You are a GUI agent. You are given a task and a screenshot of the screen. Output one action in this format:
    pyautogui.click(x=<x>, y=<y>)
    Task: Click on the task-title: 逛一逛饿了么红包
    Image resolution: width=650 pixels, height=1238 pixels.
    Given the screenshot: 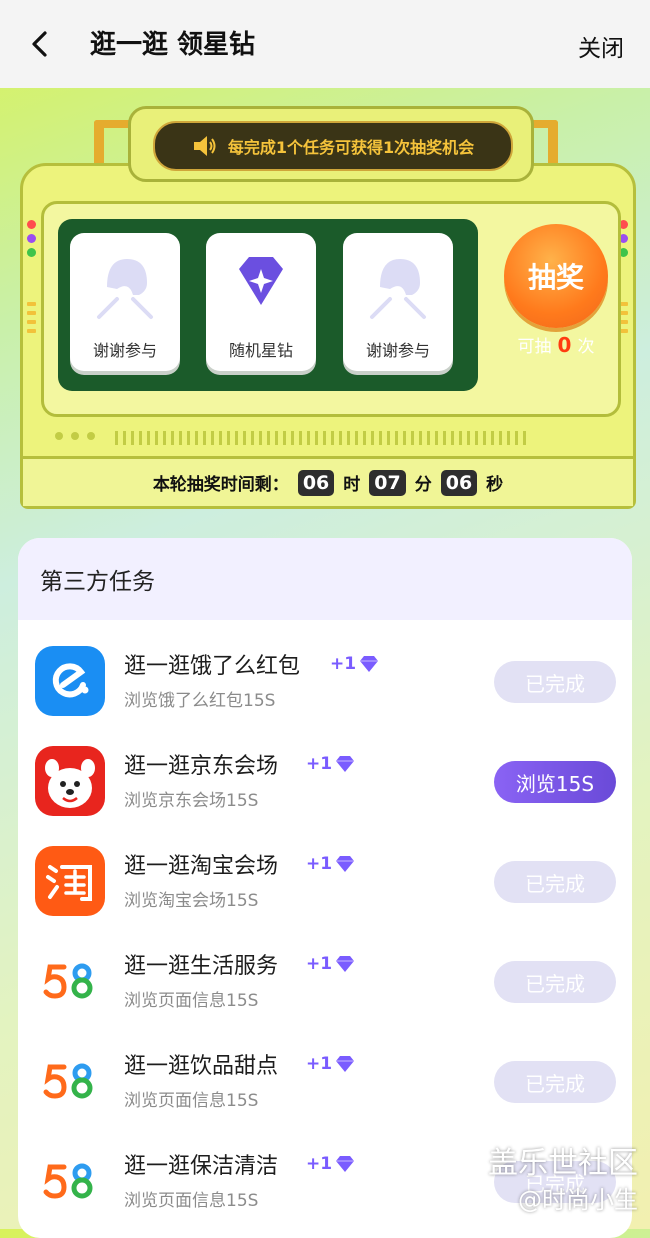 What is the action you would take?
    pyautogui.click(x=212, y=666)
    